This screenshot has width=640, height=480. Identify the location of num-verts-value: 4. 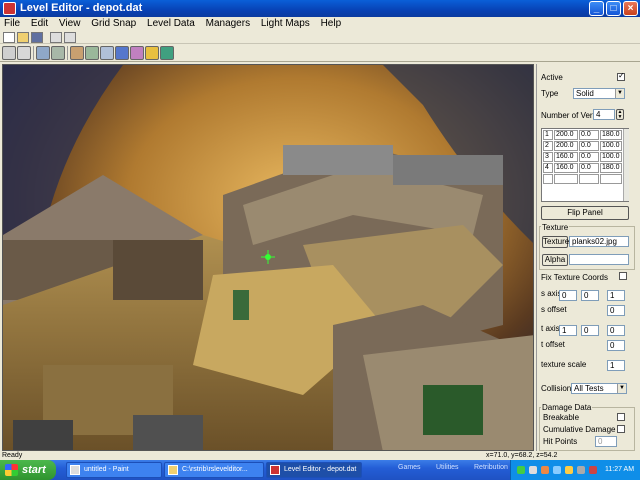
(598, 114).